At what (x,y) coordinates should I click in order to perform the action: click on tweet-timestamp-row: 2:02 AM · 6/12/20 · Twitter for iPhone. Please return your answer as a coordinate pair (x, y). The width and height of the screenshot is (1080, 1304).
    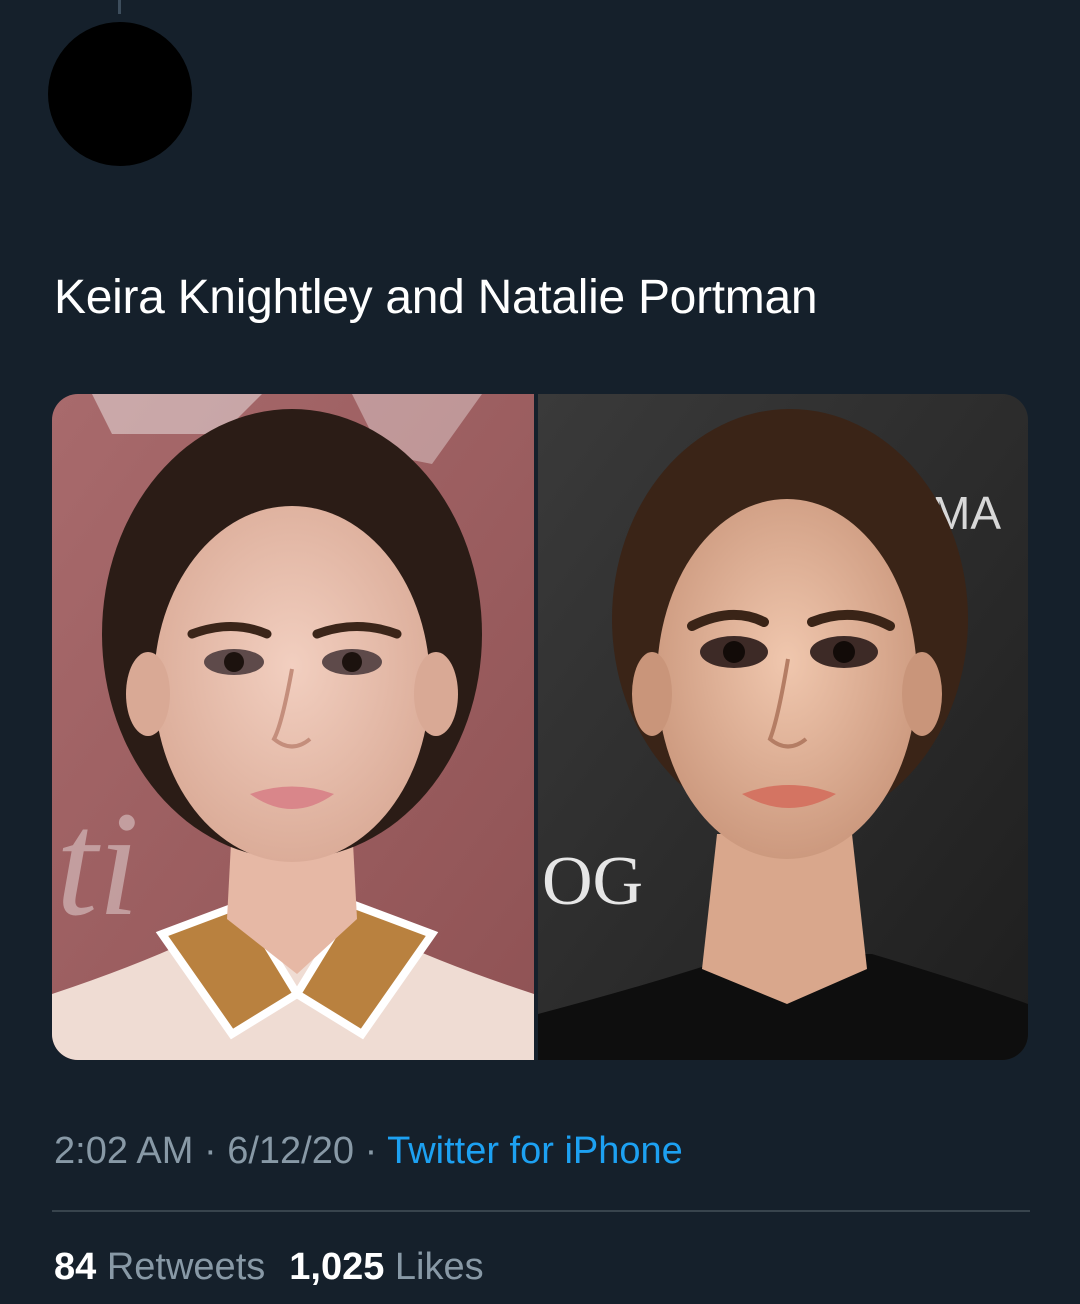
    Looking at the image, I should click on (368, 1151).